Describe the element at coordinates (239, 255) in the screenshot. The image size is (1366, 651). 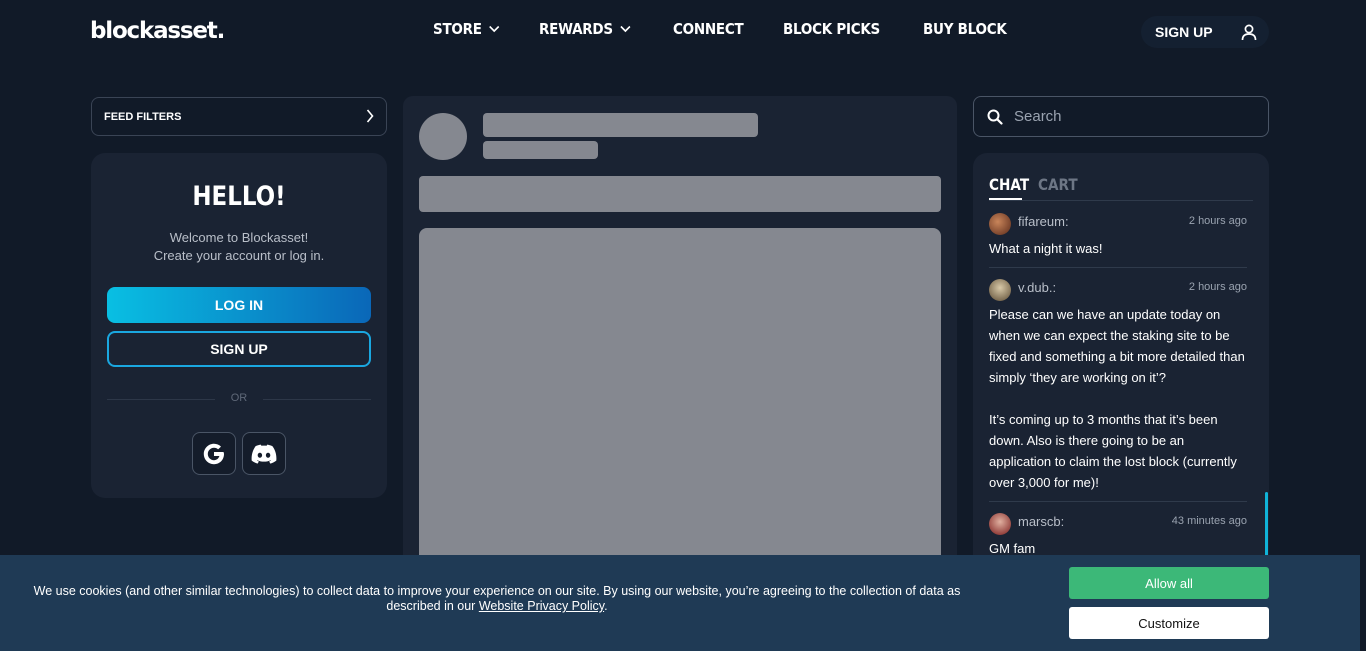
I see `welcome-line-2: Create your account or log in.` at that location.